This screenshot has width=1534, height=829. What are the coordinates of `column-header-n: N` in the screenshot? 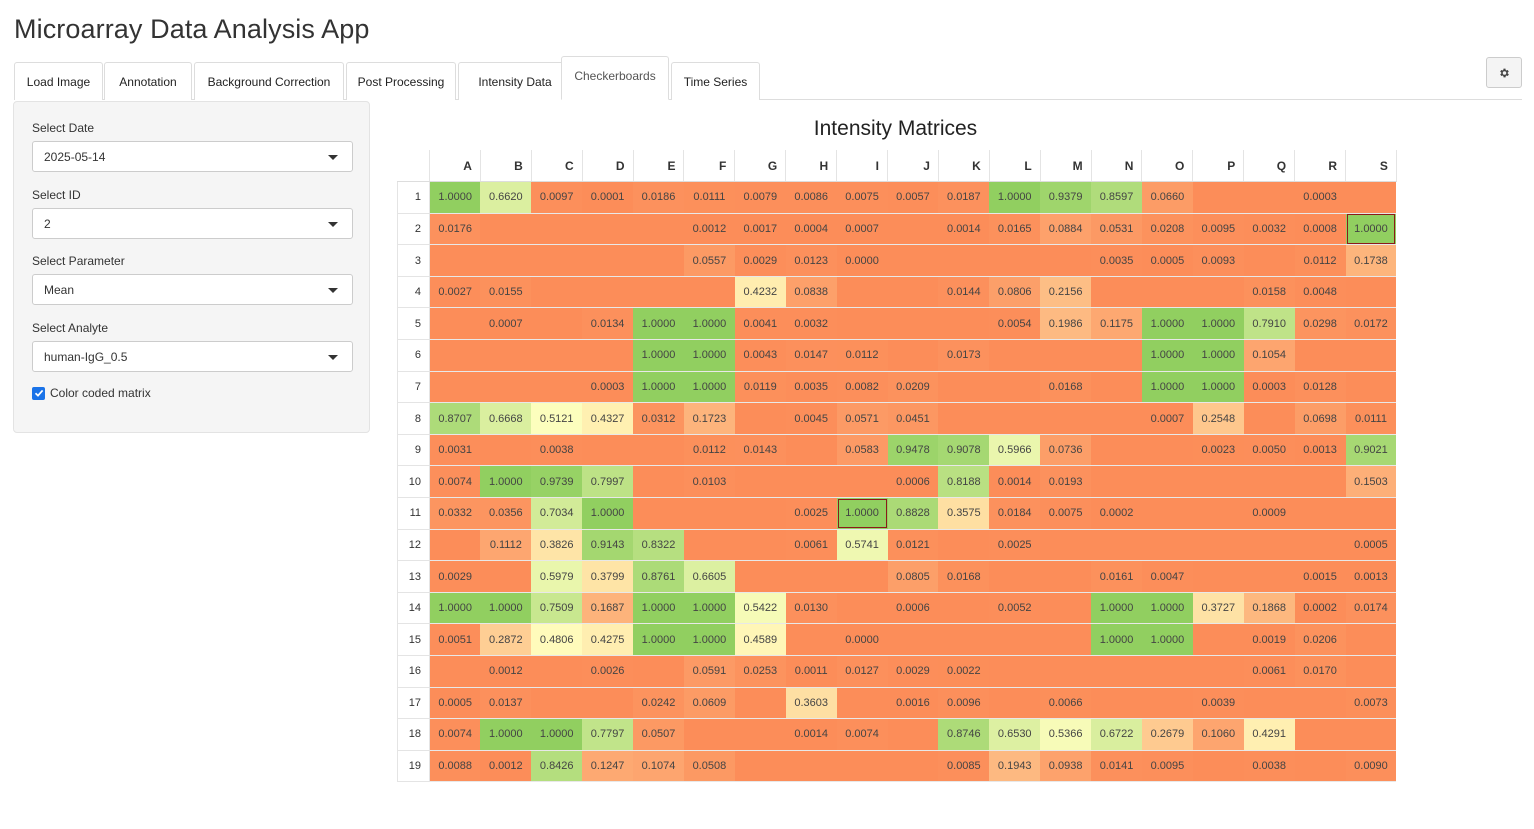 It's located at (1117, 166).